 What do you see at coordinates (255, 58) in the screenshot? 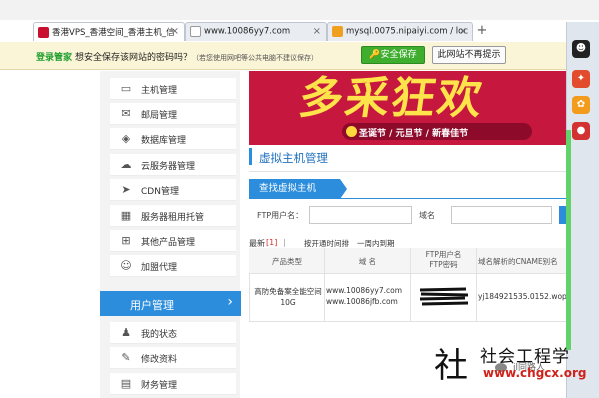
I see `password-note: （若您使用网吧等公共电脑不建议保存）` at bounding box center [255, 58].